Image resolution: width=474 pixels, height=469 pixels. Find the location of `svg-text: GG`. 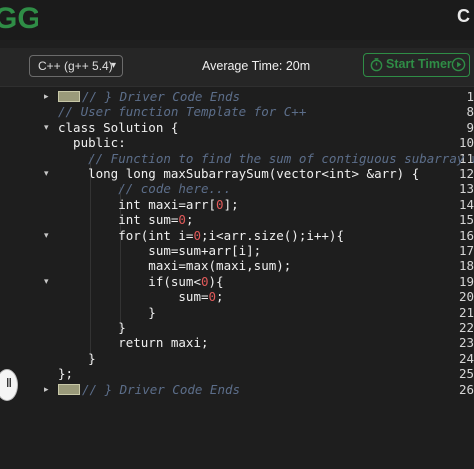

svg-text: GG is located at coordinates (19, 17).